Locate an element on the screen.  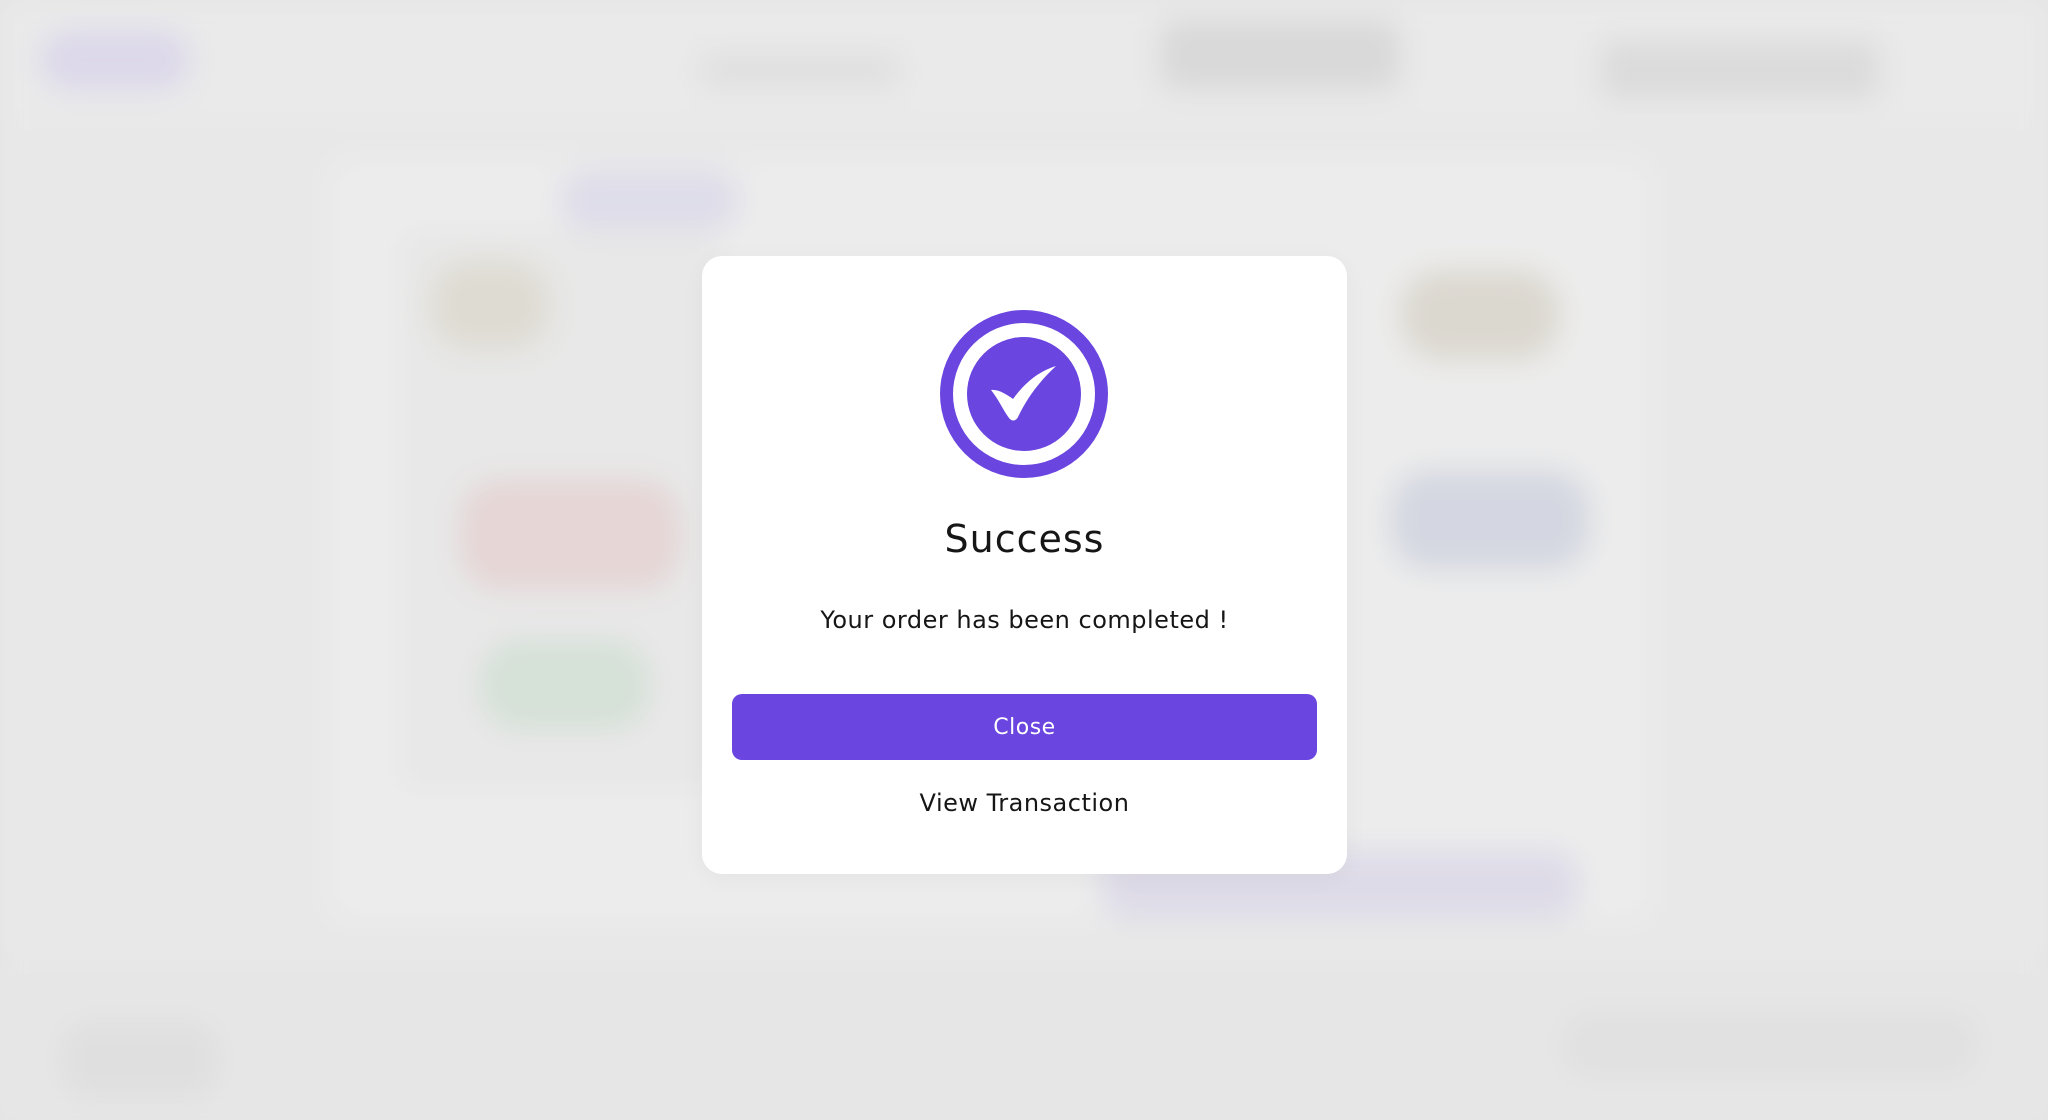
close-button: Close is located at coordinates (1024, 727).